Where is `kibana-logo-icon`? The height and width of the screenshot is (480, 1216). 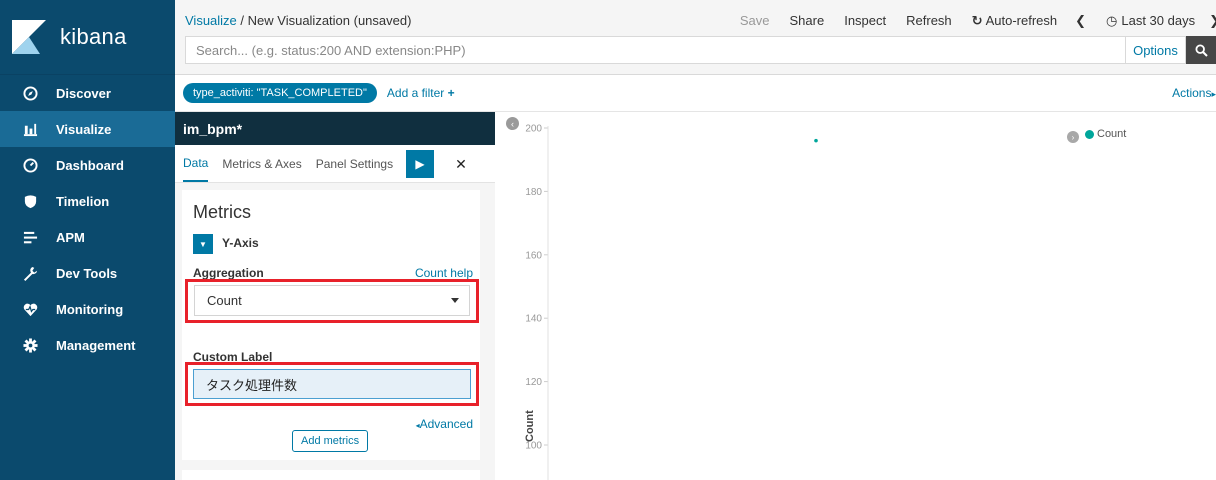
kibana-logo-icon is located at coordinates (29, 37).